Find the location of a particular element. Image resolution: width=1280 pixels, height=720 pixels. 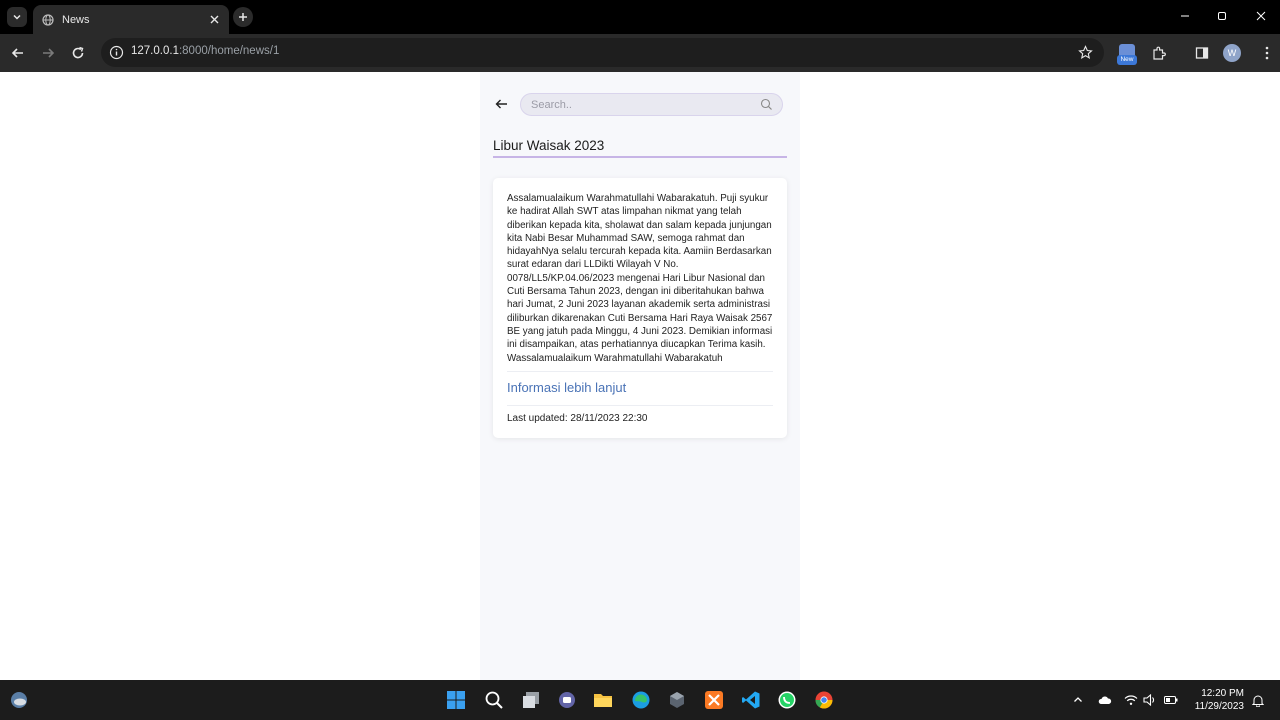

wifi-icon is located at coordinates (1131, 700).